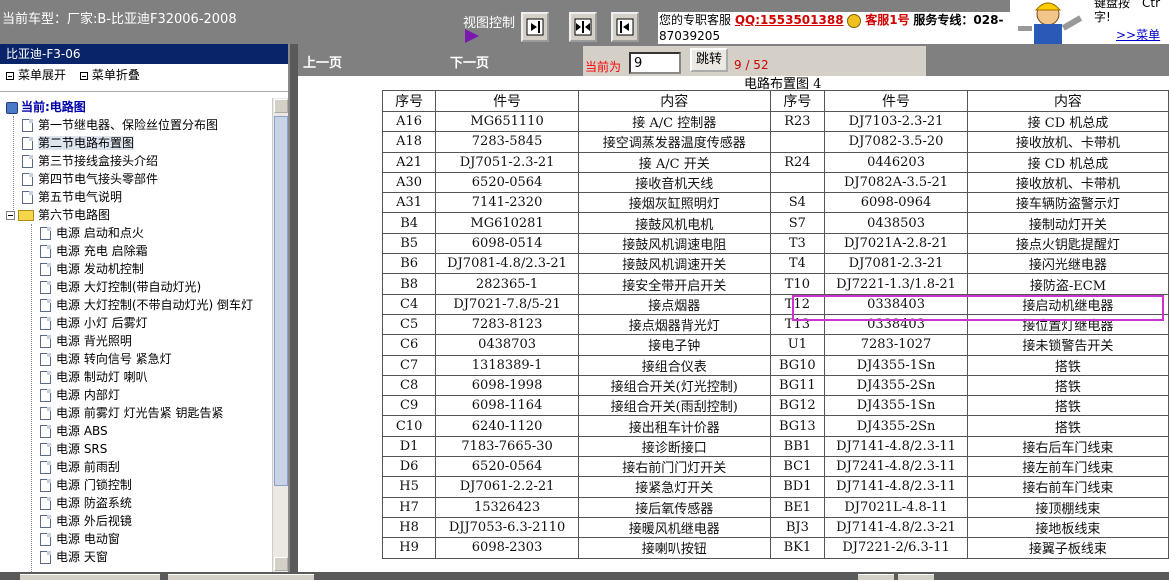 The height and width of the screenshot is (580, 1169). Describe the element at coordinates (896, 548) in the screenshot. I see `table-cell: DJ7221-2/6.3-11` at that location.